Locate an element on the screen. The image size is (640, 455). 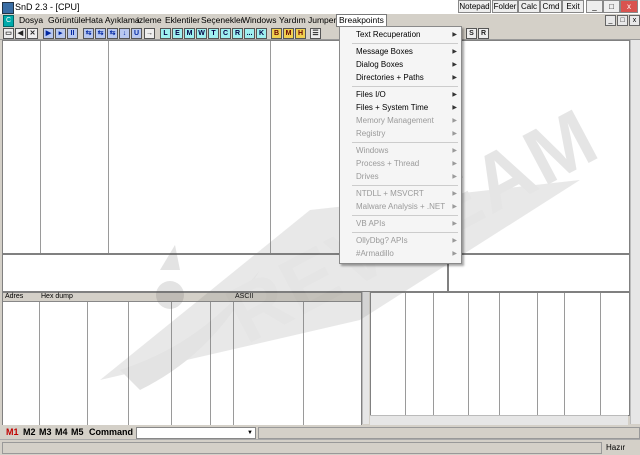
breakpoints-button: B is located at coordinates (276, 33).